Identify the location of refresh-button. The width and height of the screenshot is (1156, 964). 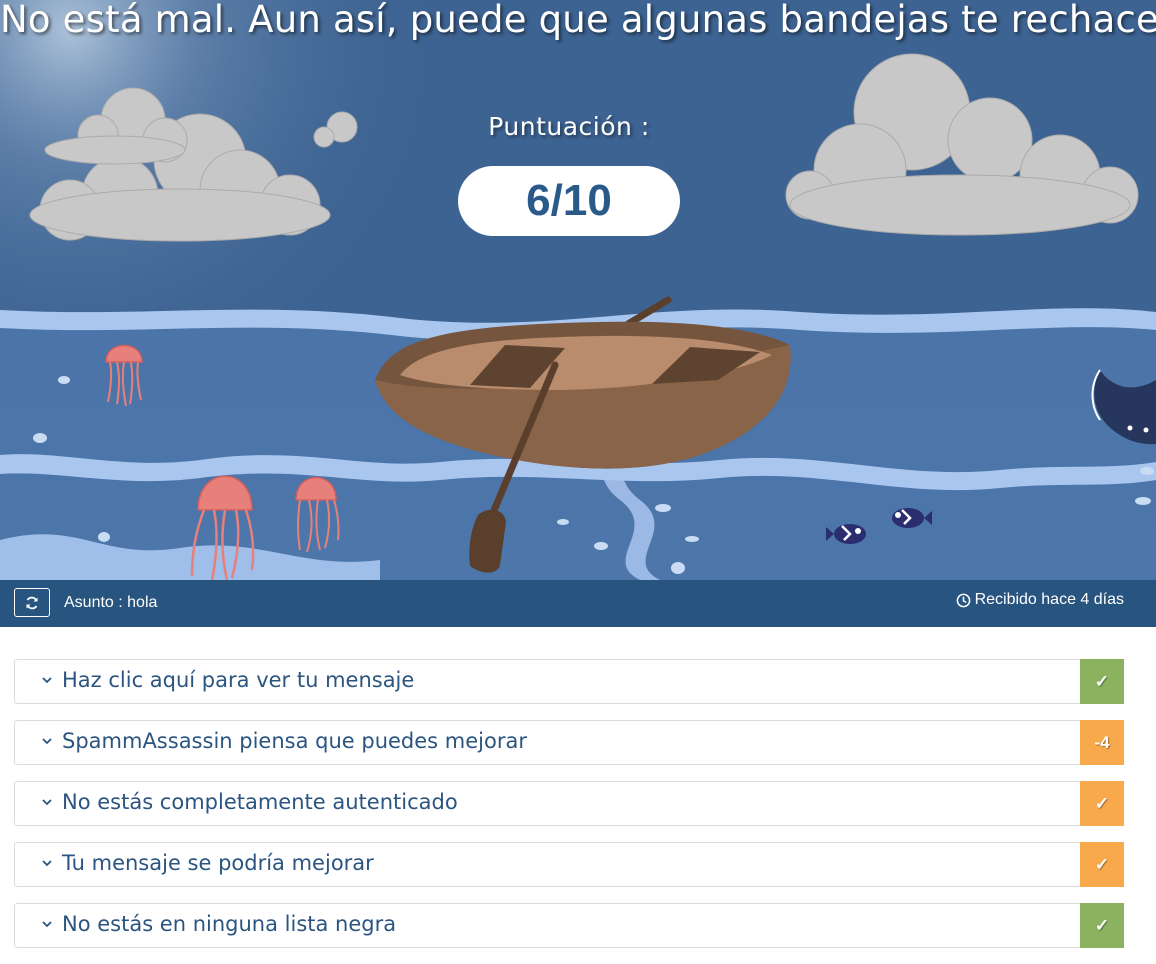
(32, 602).